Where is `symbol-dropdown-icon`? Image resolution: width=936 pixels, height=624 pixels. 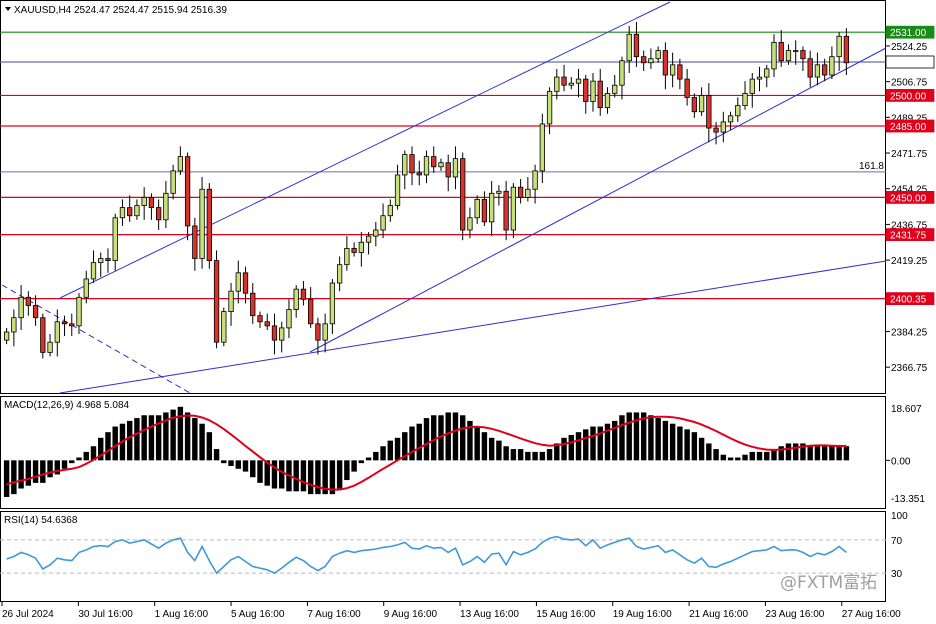 symbol-dropdown-icon is located at coordinates (8, 9).